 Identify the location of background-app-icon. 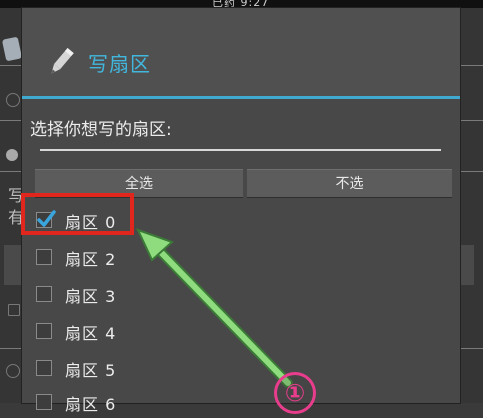
(12, 49).